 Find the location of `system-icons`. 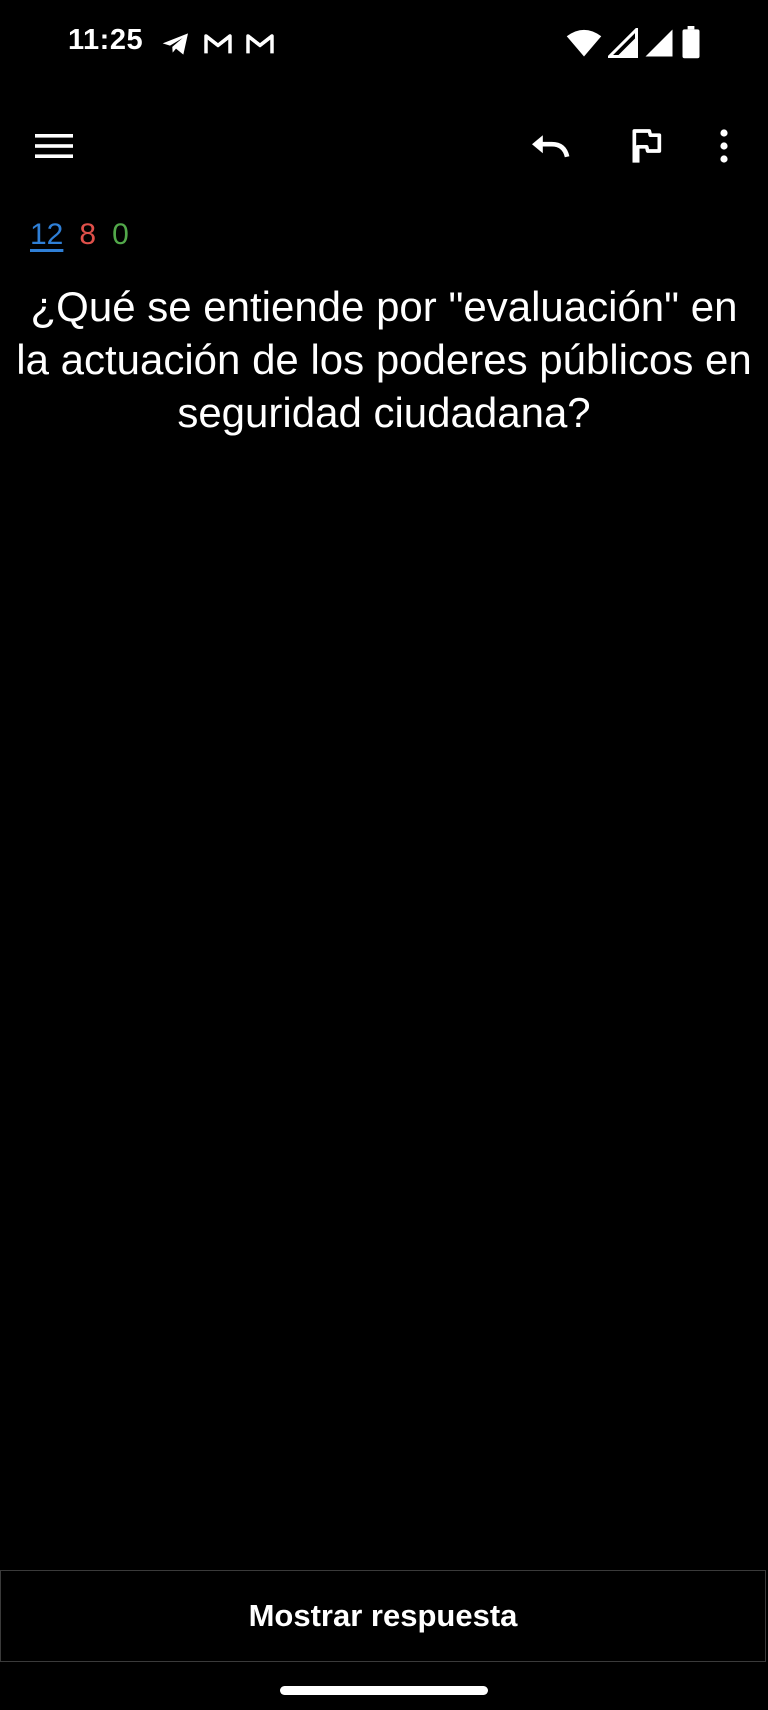

system-icons is located at coordinates (634, 45).